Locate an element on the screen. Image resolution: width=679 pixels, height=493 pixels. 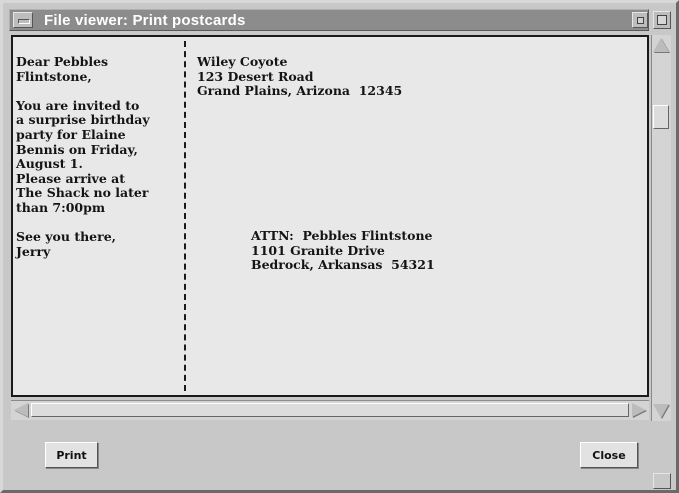
window-menu-icon is located at coordinates (24, 21).